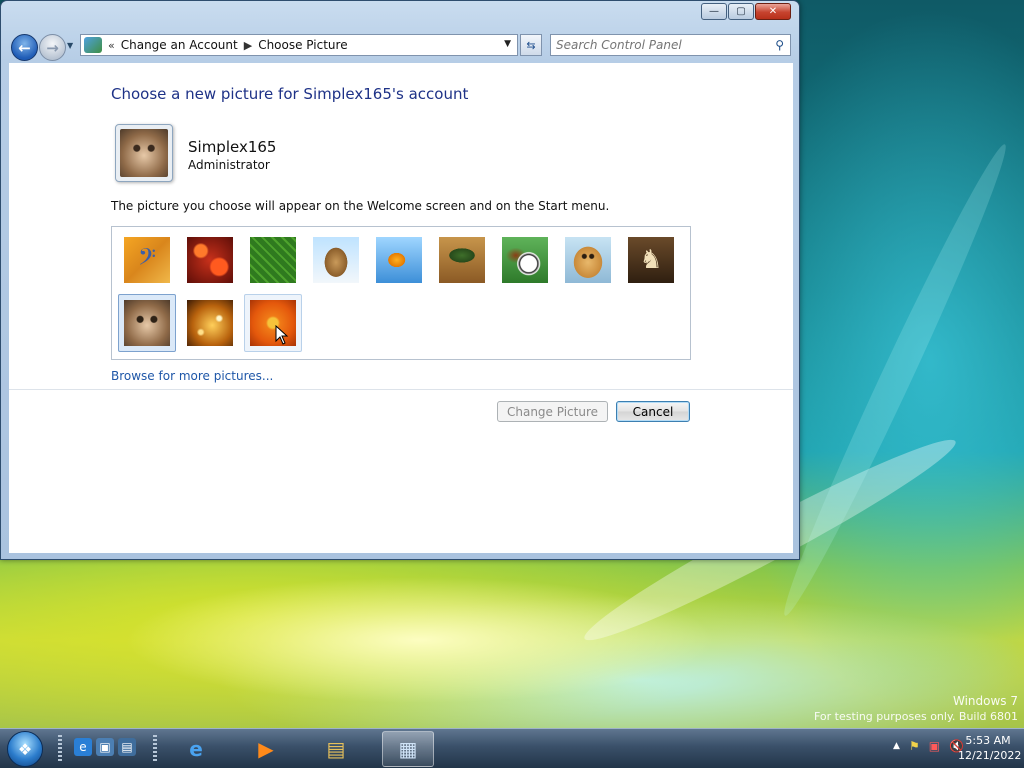  Describe the element at coordinates (127, 747) in the screenshot. I see `quicklaunch-switch-windows-icon: ▤` at that location.